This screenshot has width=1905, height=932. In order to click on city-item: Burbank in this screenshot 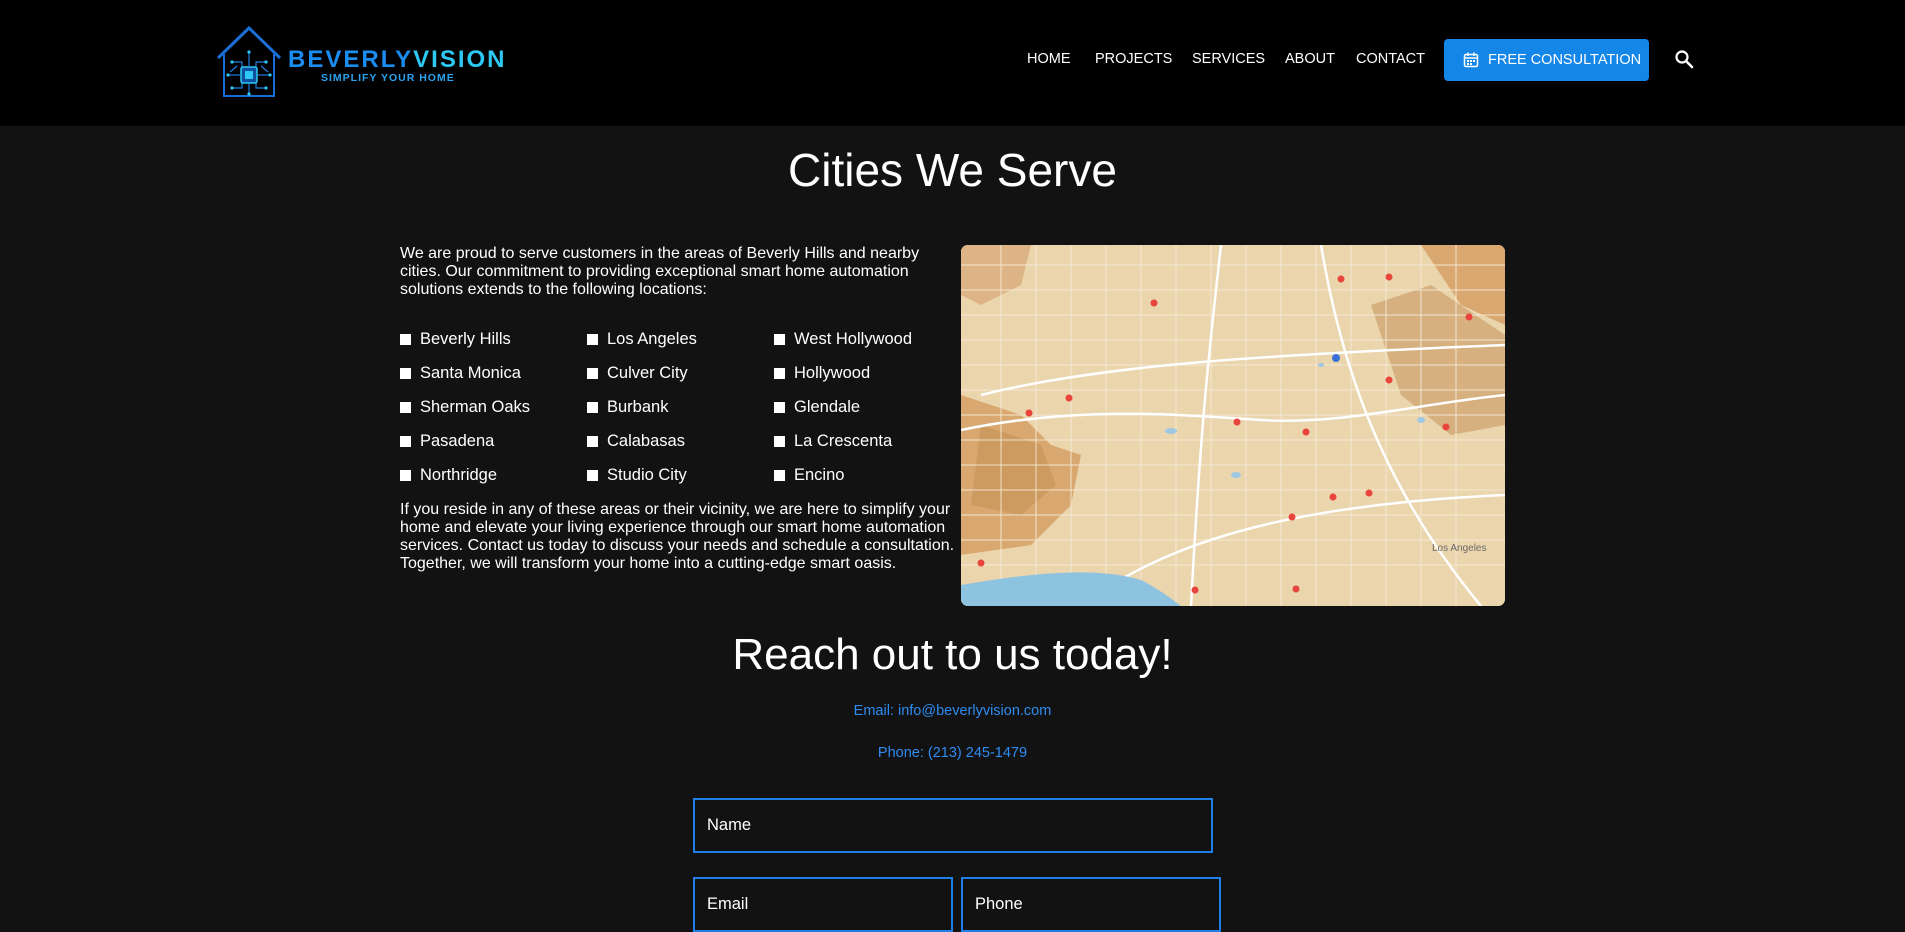, I will do `click(680, 407)`.